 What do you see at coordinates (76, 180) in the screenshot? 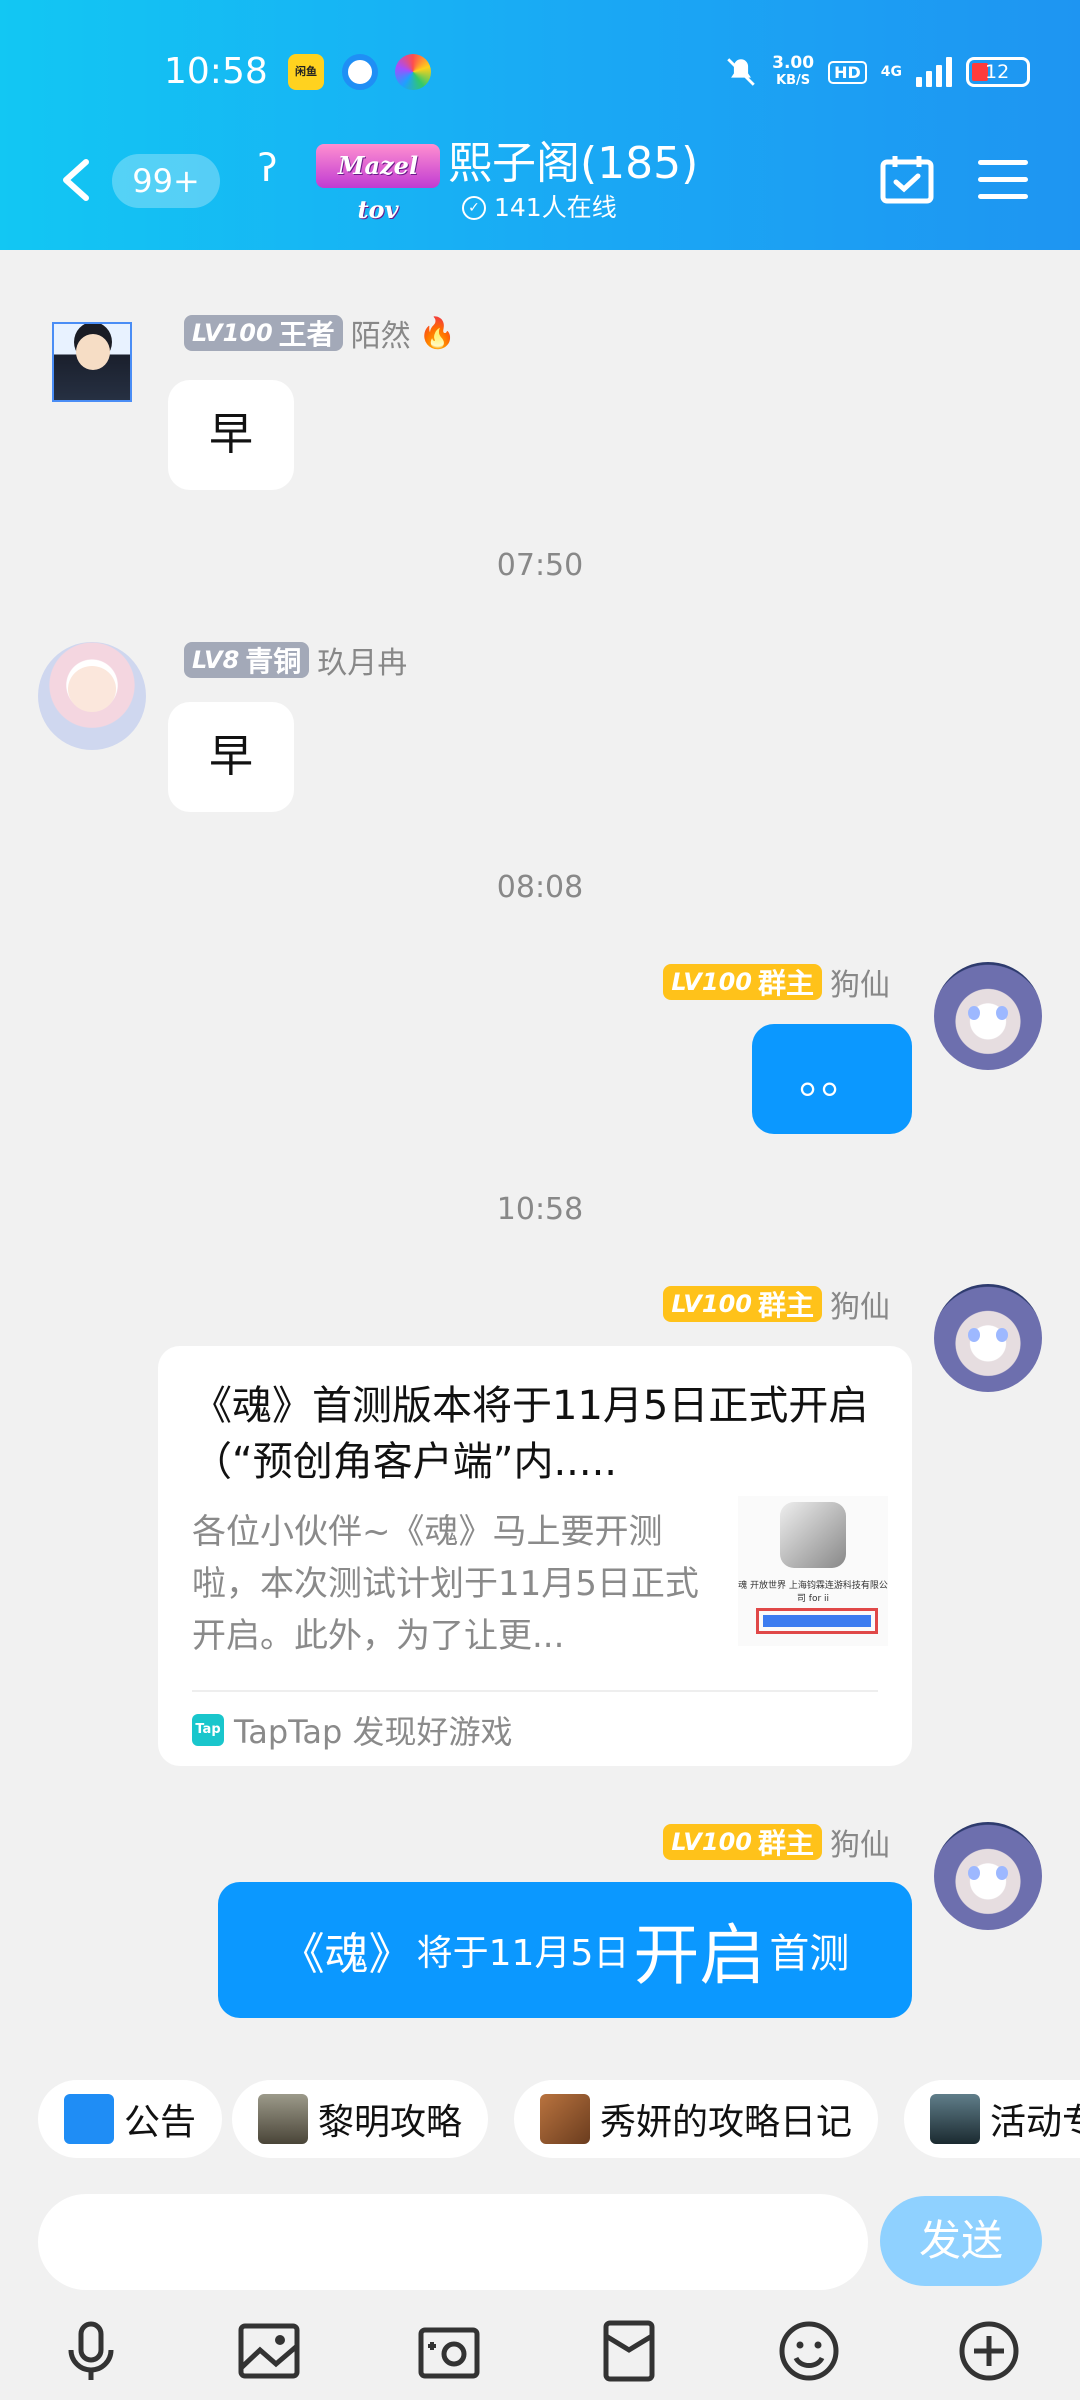
I see `back-arrow-icon` at bounding box center [76, 180].